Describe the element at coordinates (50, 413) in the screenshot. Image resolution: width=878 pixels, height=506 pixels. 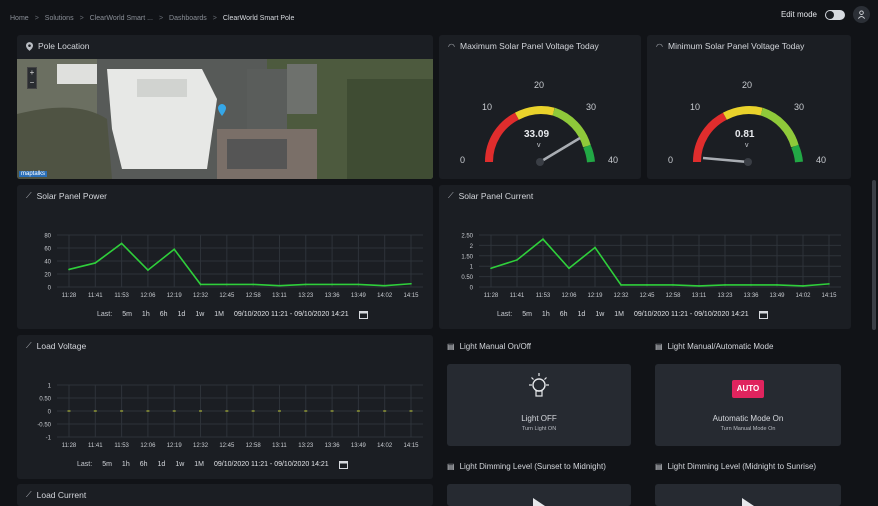
I see `y-tick-label: 0` at that location.